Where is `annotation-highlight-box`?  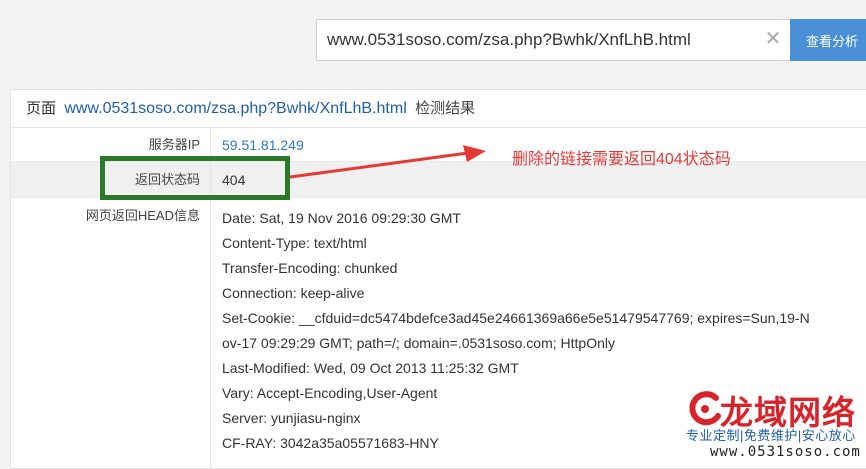
annotation-highlight-box is located at coordinates (195, 178).